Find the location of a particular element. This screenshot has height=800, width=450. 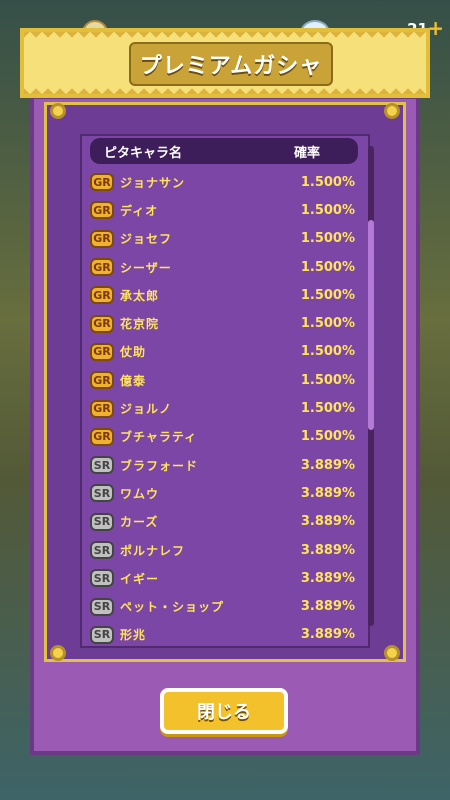

list-item: SR 形兆 3.889% is located at coordinates (225, 635).